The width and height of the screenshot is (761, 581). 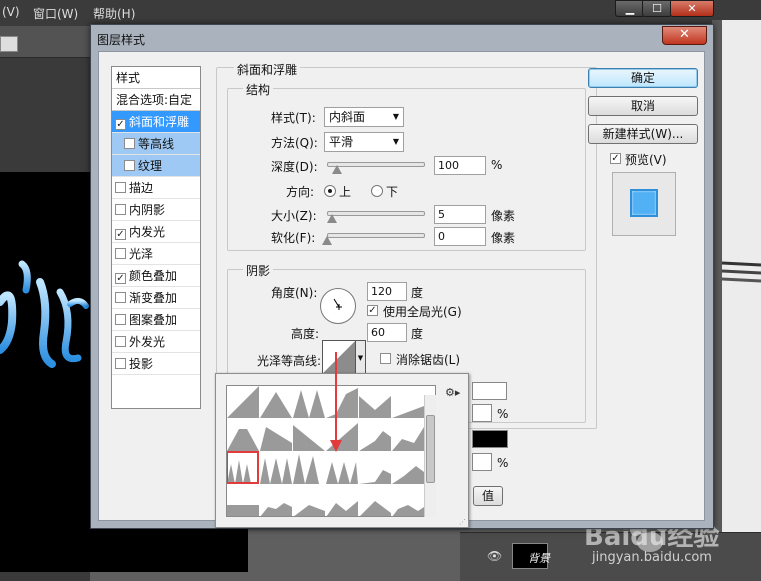 What do you see at coordinates (741, 272) in the screenshot?
I see `right-panel-artwork` at bounding box center [741, 272].